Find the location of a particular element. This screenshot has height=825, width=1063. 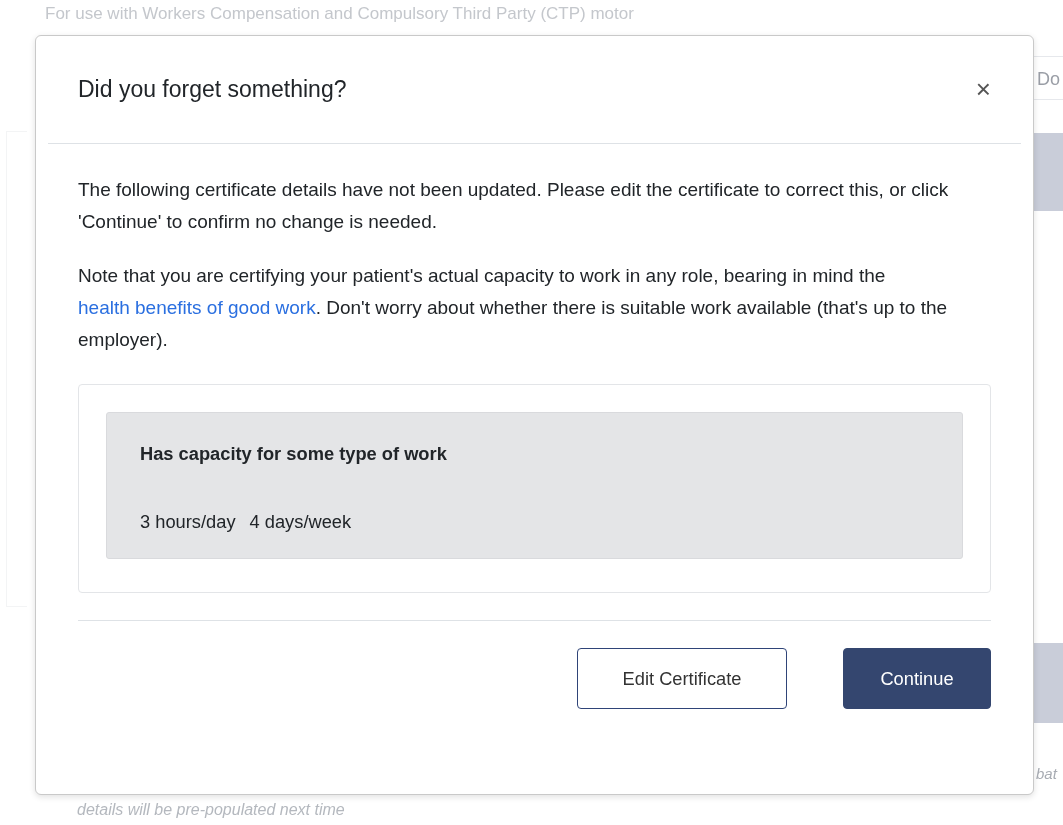

note-text: Note that you are certifying your patient's actual capacity to work in any role, bearing in mind the health benefits of good work. Don't worry about whether there is suitable work available (that's up to the employer). is located at coordinates (513, 308).